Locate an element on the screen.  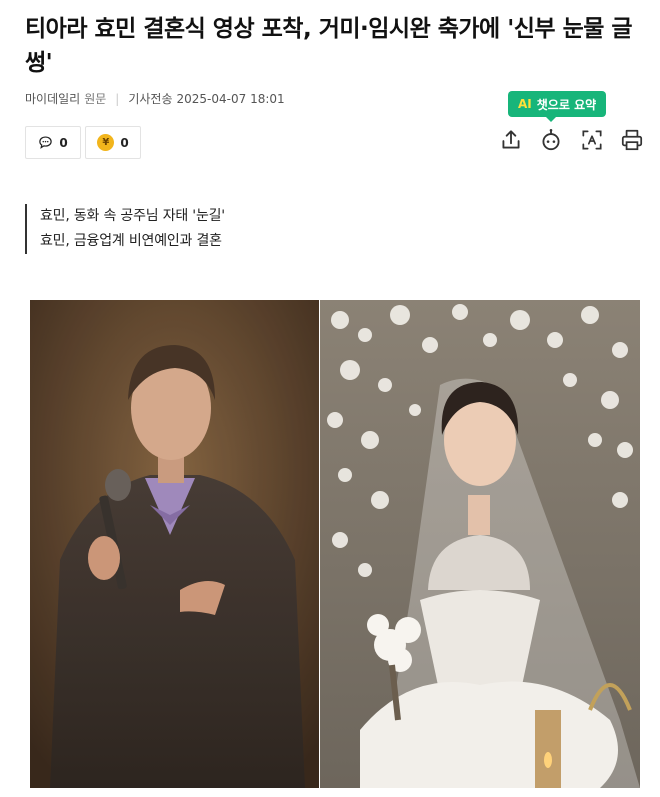
share-button is located at coordinates (511, 140).